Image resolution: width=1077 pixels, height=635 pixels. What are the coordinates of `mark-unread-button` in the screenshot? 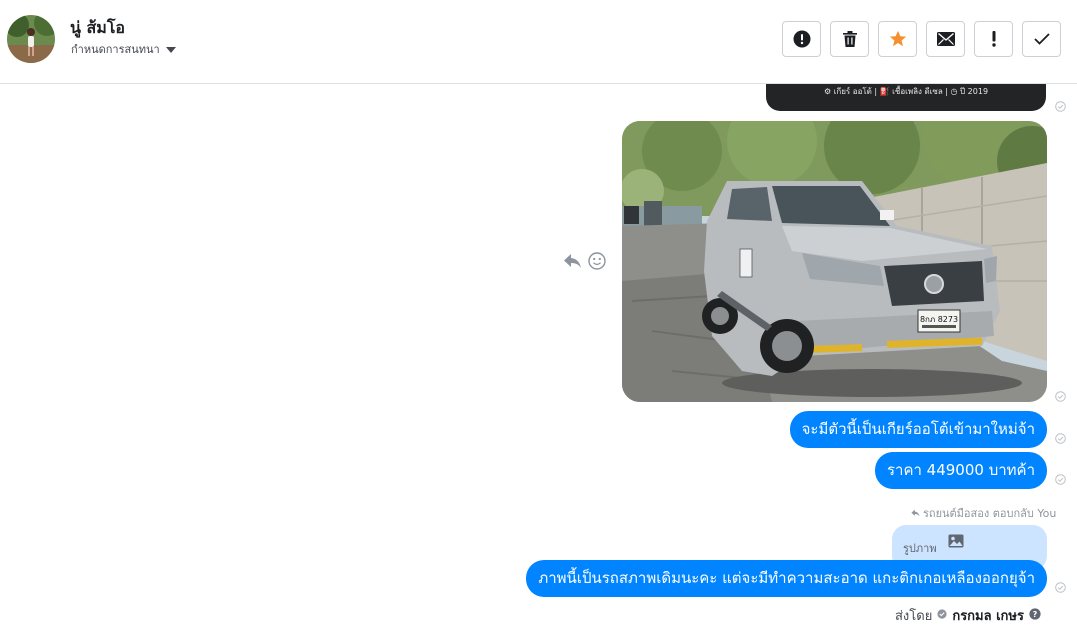 It's located at (945, 39).